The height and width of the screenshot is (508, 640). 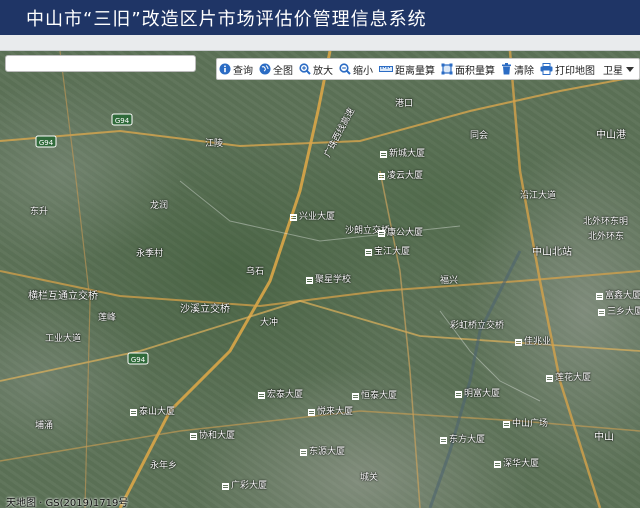 What do you see at coordinates (415, 71) in the screenshot?
I see `measure-distance-label: 距离量算` at bounding box center [415, 71].